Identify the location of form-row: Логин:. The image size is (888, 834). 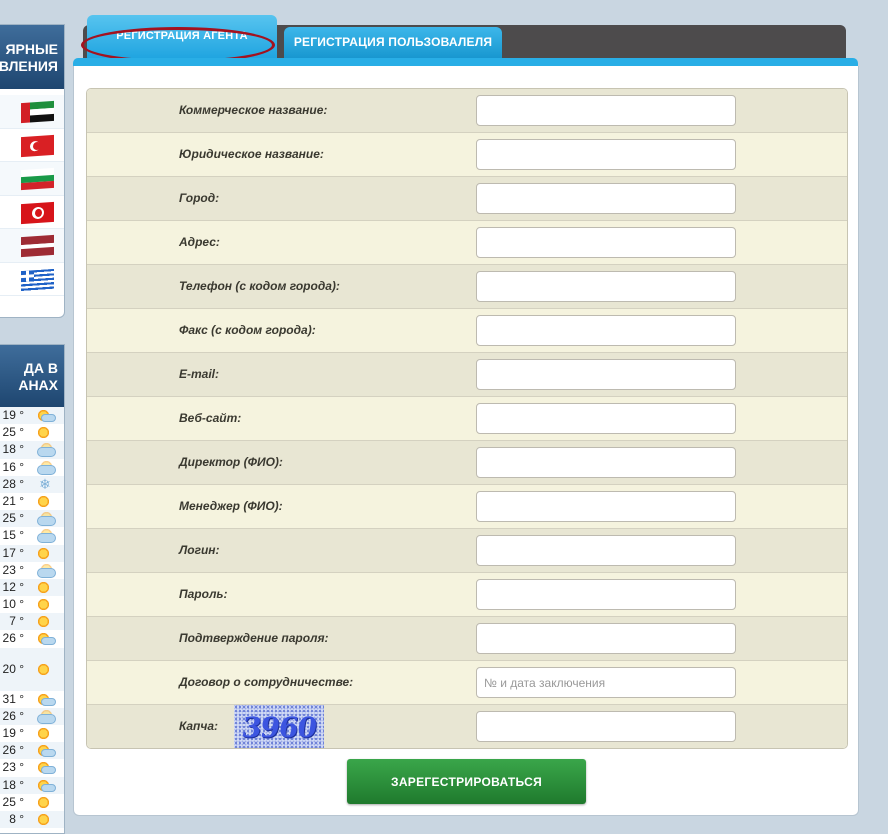
(467, 551).